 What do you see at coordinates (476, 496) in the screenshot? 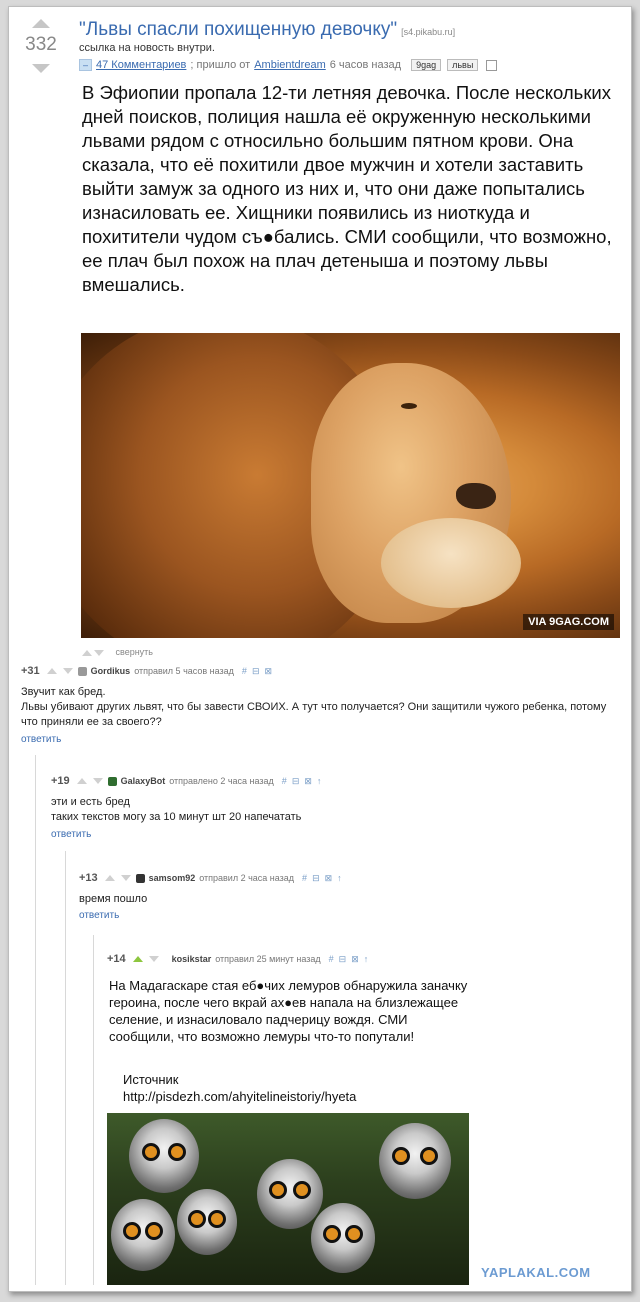
I see `lion-nose` at bounding box center [476, 496].